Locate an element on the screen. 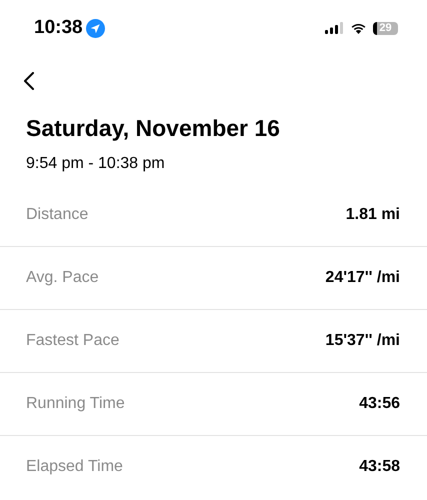 The image size is (427, 500). workout-date: Saturday, November 16 is located at coordinates (153, 128).